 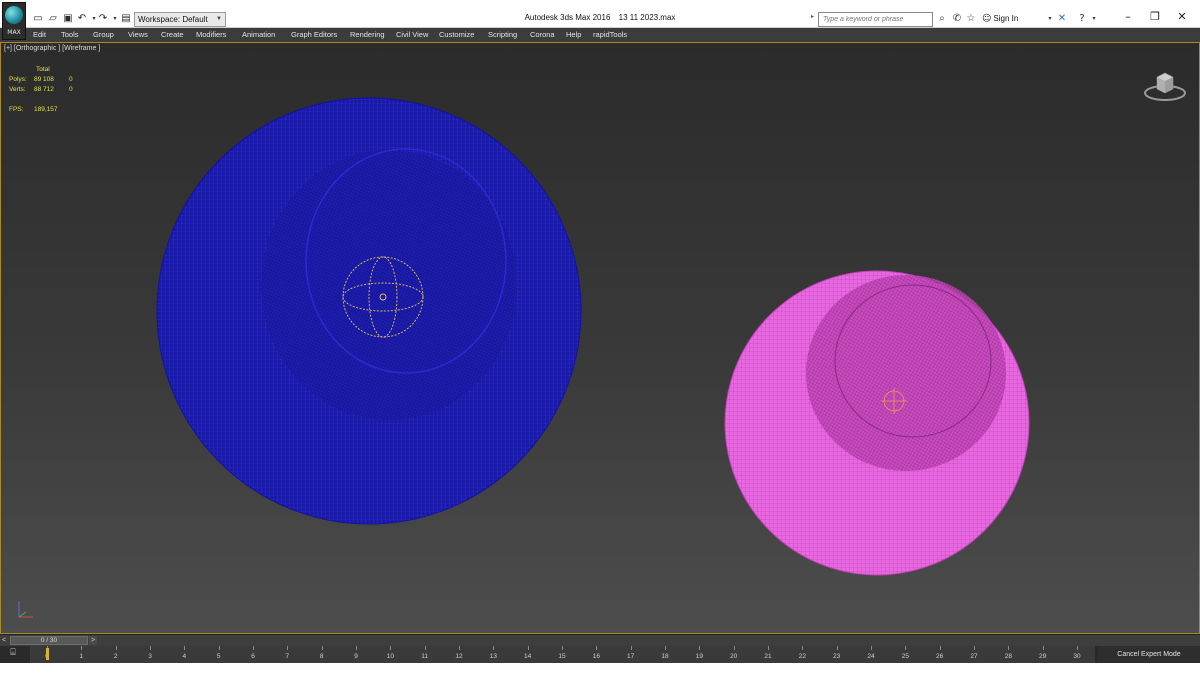 I want to click on logo-text: MAX, so click(x=14, y=32).